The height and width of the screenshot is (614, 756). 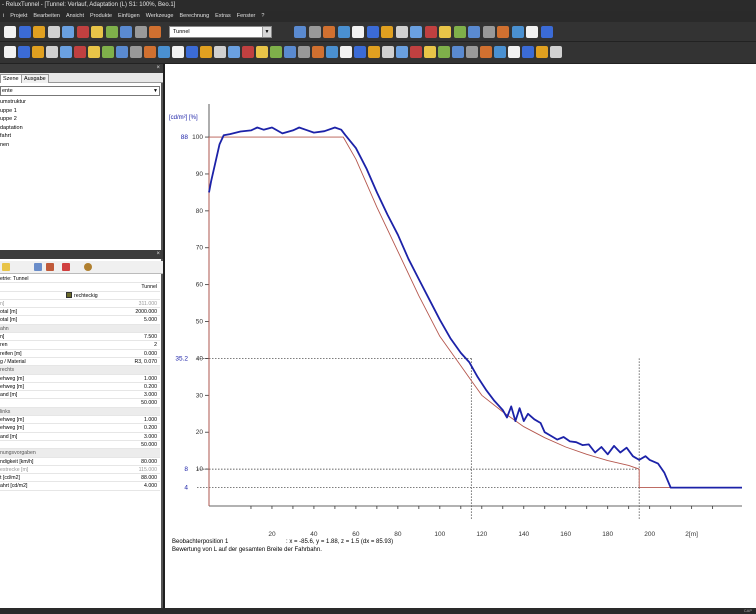 I want to click on profile-type: rechteckig, so click(x=82, y=295).